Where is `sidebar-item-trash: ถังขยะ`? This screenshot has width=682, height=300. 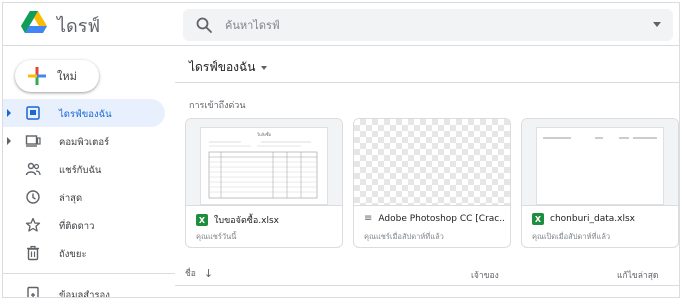 sidebar-item-trash: ถังขยะ is located at coordinates (84, 253).